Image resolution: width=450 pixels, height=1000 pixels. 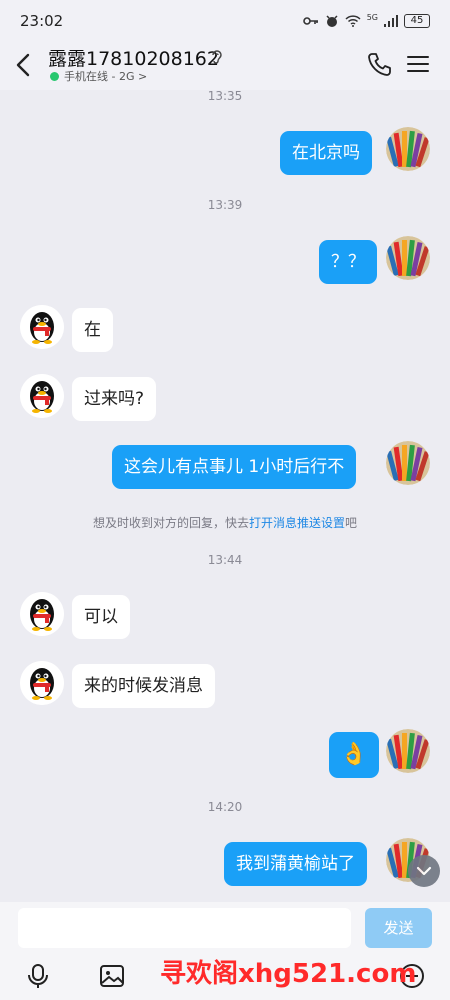 What do you see at coordinates (225, 205) in the screenshot?
I see `message-timestamp: 13:39` at bounding box center [225, 205].